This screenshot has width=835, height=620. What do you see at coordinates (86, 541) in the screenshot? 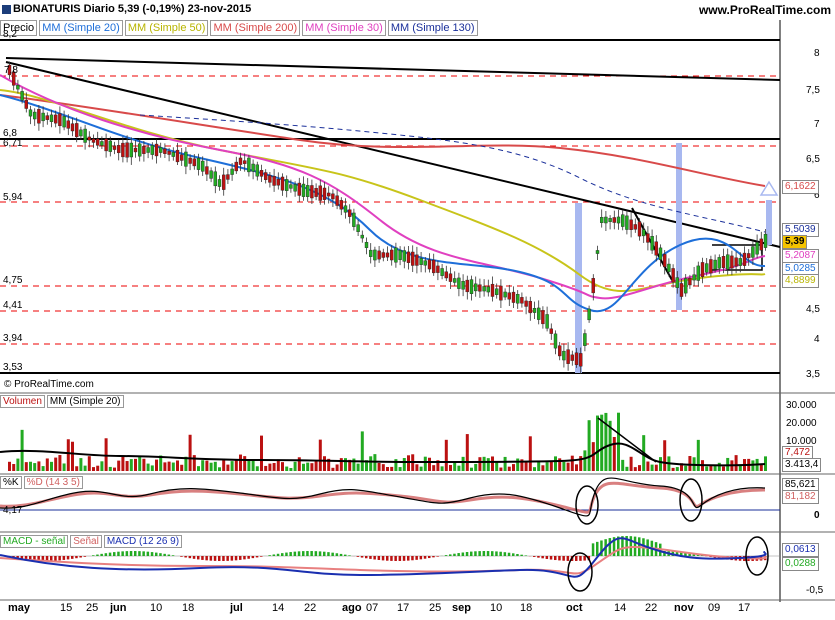
I see `legend-macd-signal: Señal` at bounding box center [86, 541].